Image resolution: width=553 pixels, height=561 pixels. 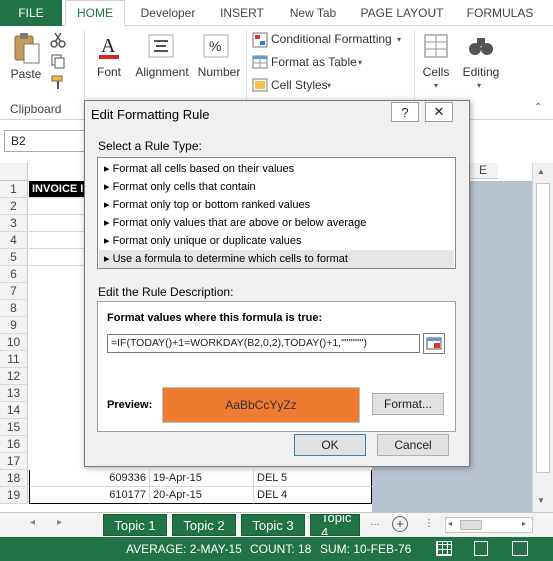 What do you see at coordinates (161, 47) in the screenshot?
I see `alignment-icon` at bounding box center [161, 47].